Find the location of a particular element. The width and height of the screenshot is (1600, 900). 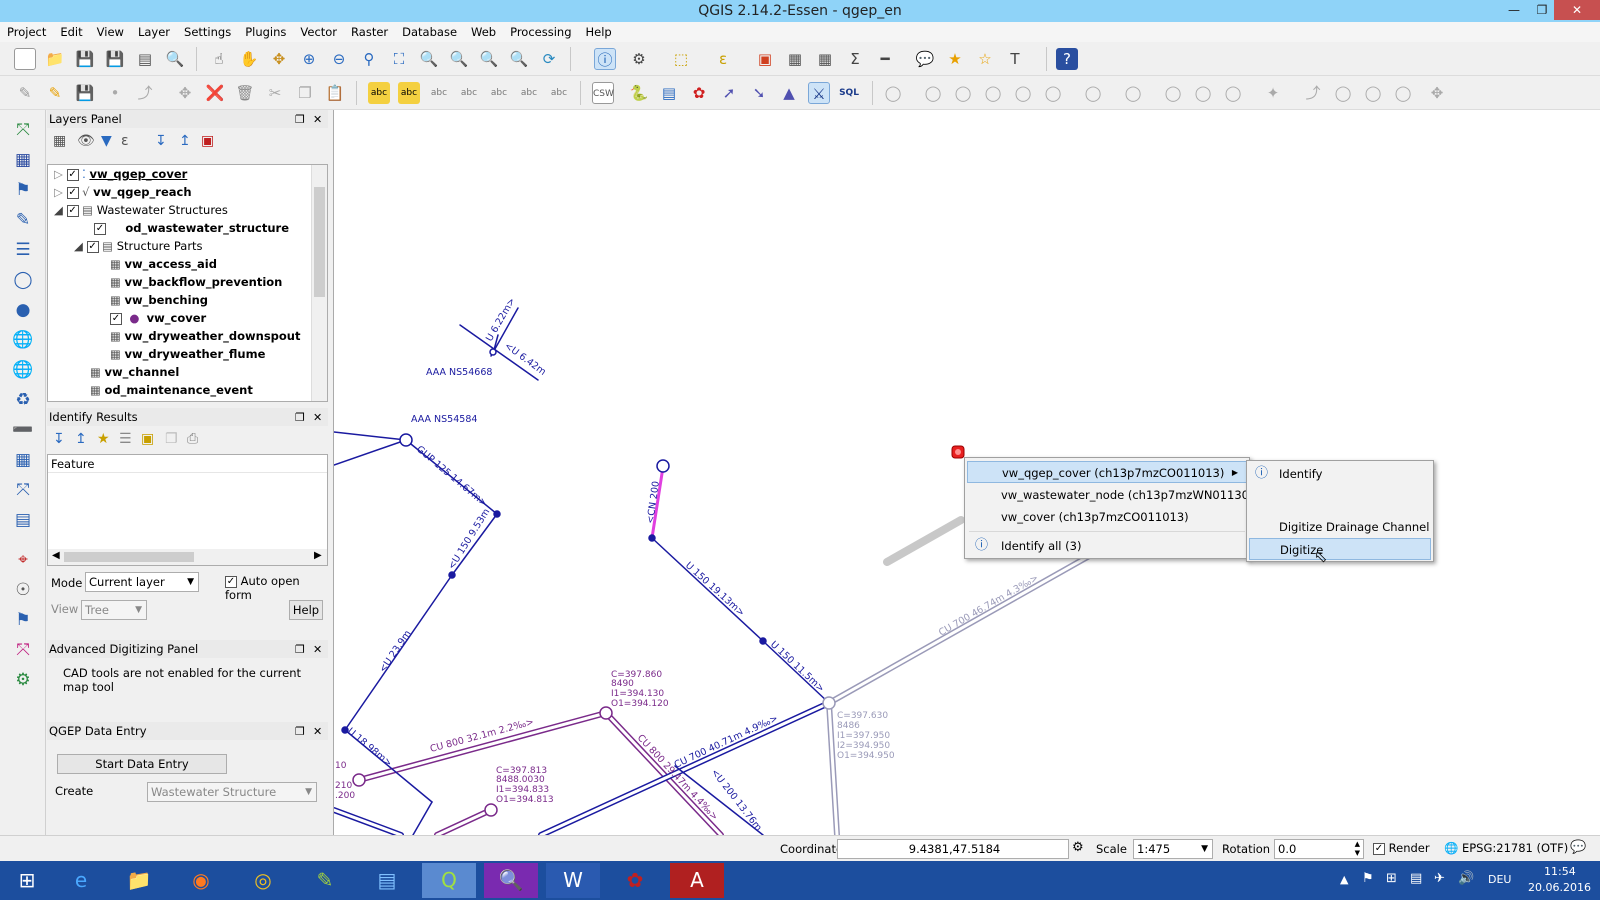

select-features-icon: ⬚ is located at coordinates (681, 59).